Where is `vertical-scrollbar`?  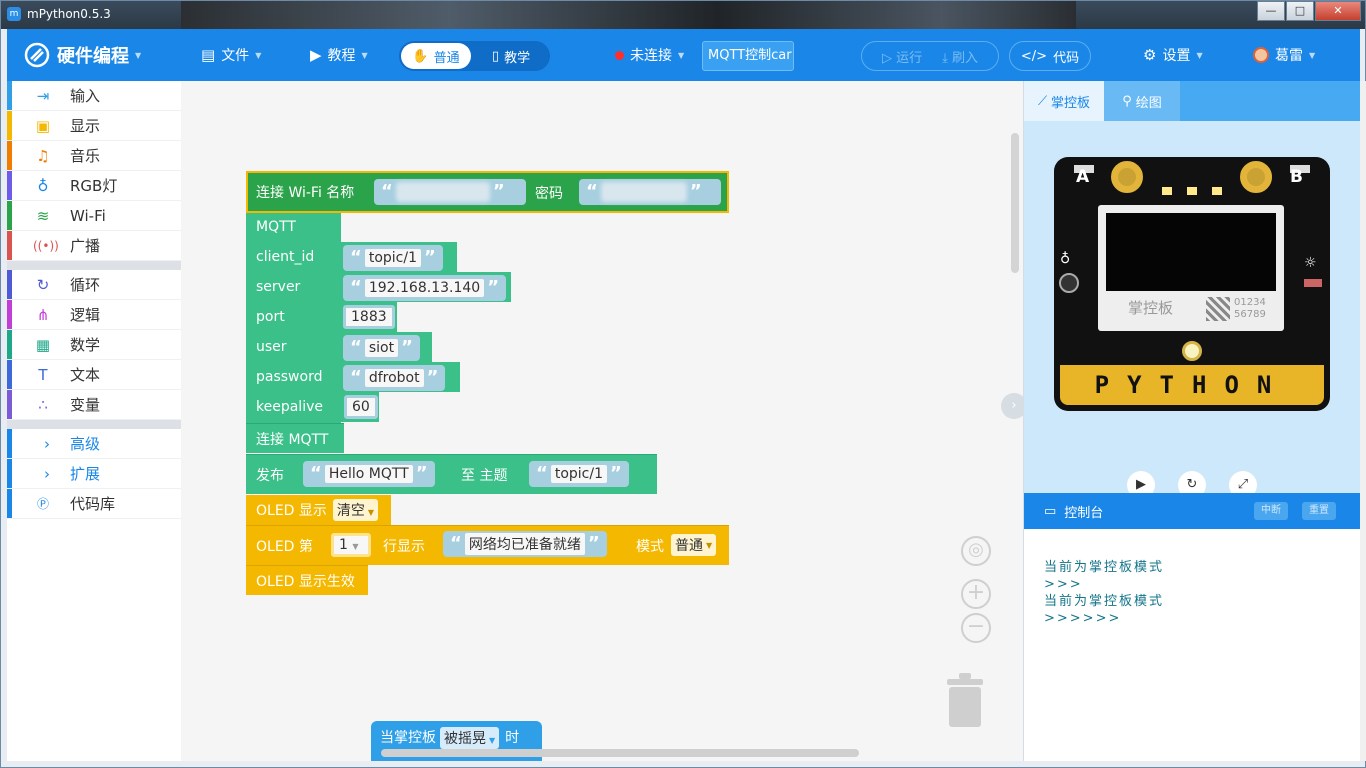
vertical-scrollbar is located at coordinates (1015, 203).